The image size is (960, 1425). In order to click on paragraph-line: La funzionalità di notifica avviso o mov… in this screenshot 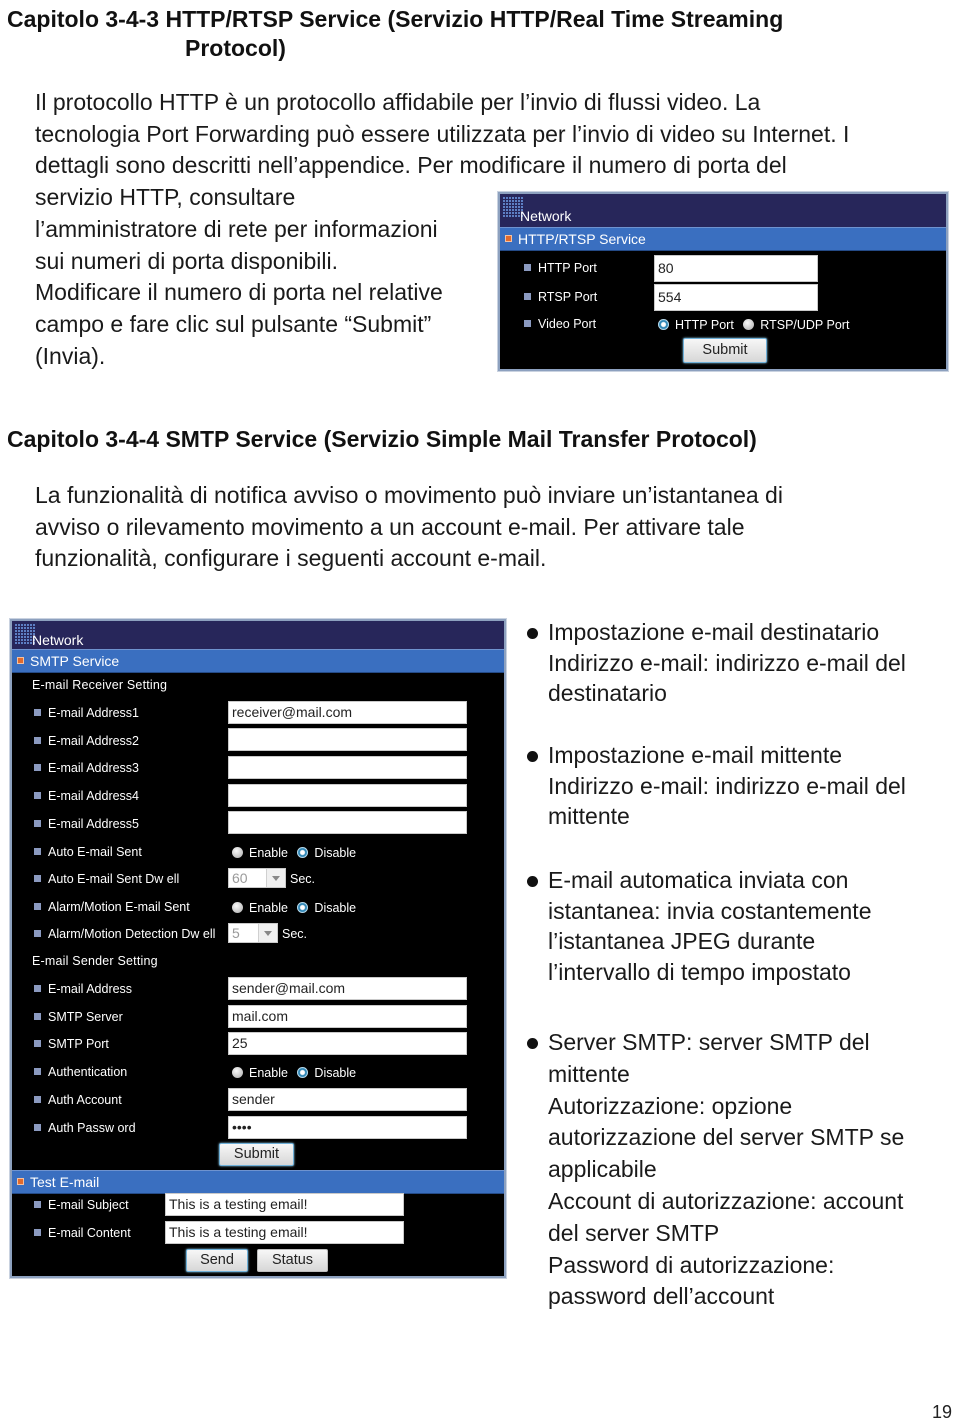, I will do `click(409, 495)`.